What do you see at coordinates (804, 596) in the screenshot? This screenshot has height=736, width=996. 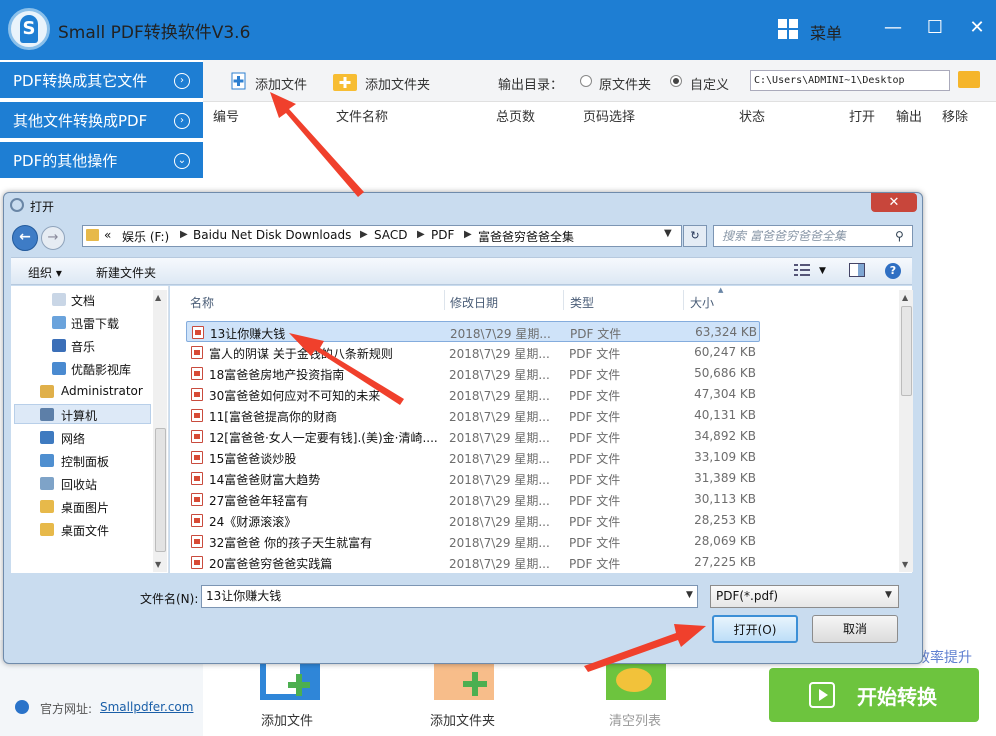 I see `file-type-select: PDF(*.pdf)` at bounding box center [804, 596].